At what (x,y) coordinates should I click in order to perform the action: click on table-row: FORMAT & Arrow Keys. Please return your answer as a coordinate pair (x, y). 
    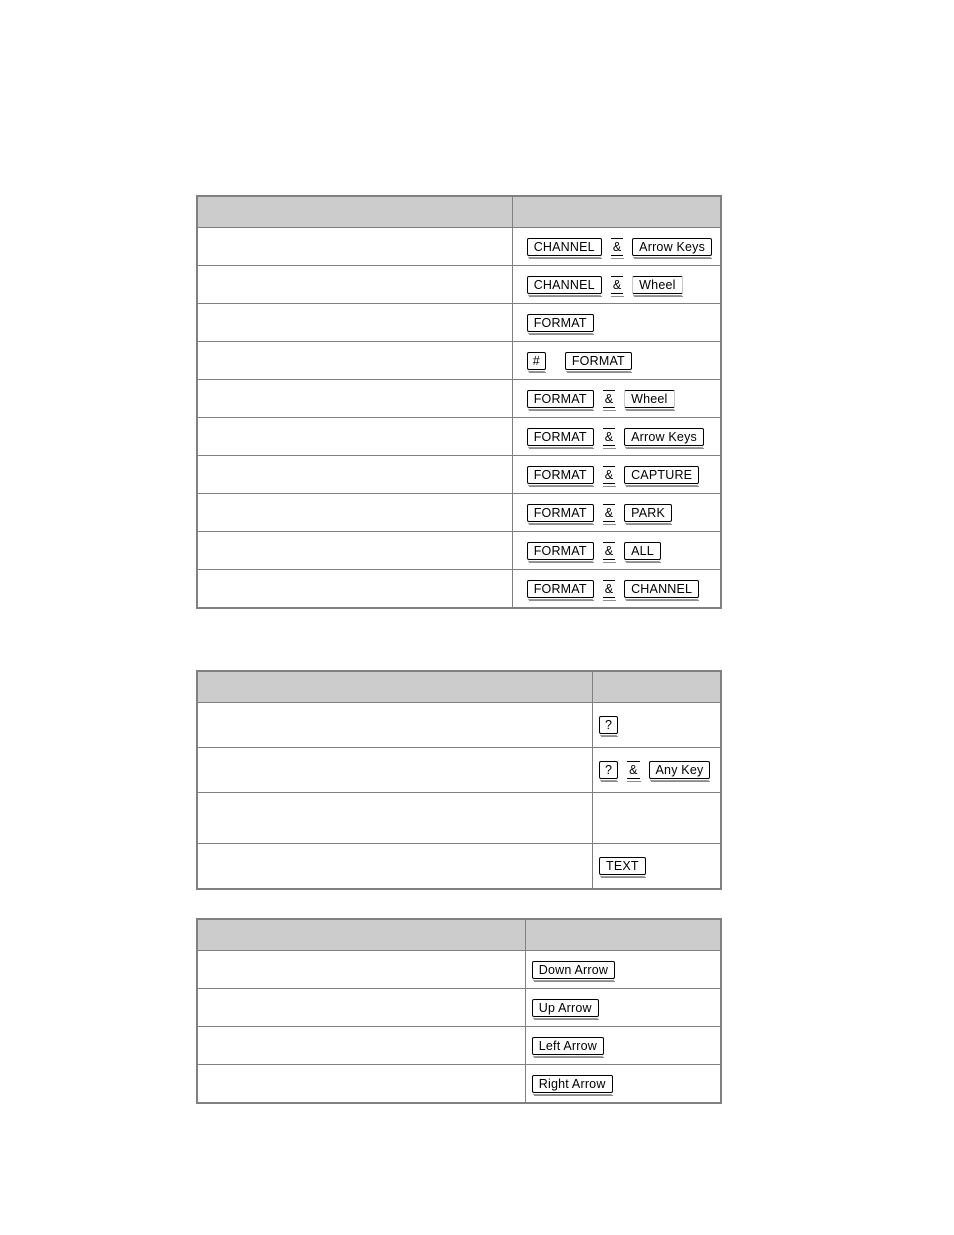
    Looking at the image, I should click on (459, 436).